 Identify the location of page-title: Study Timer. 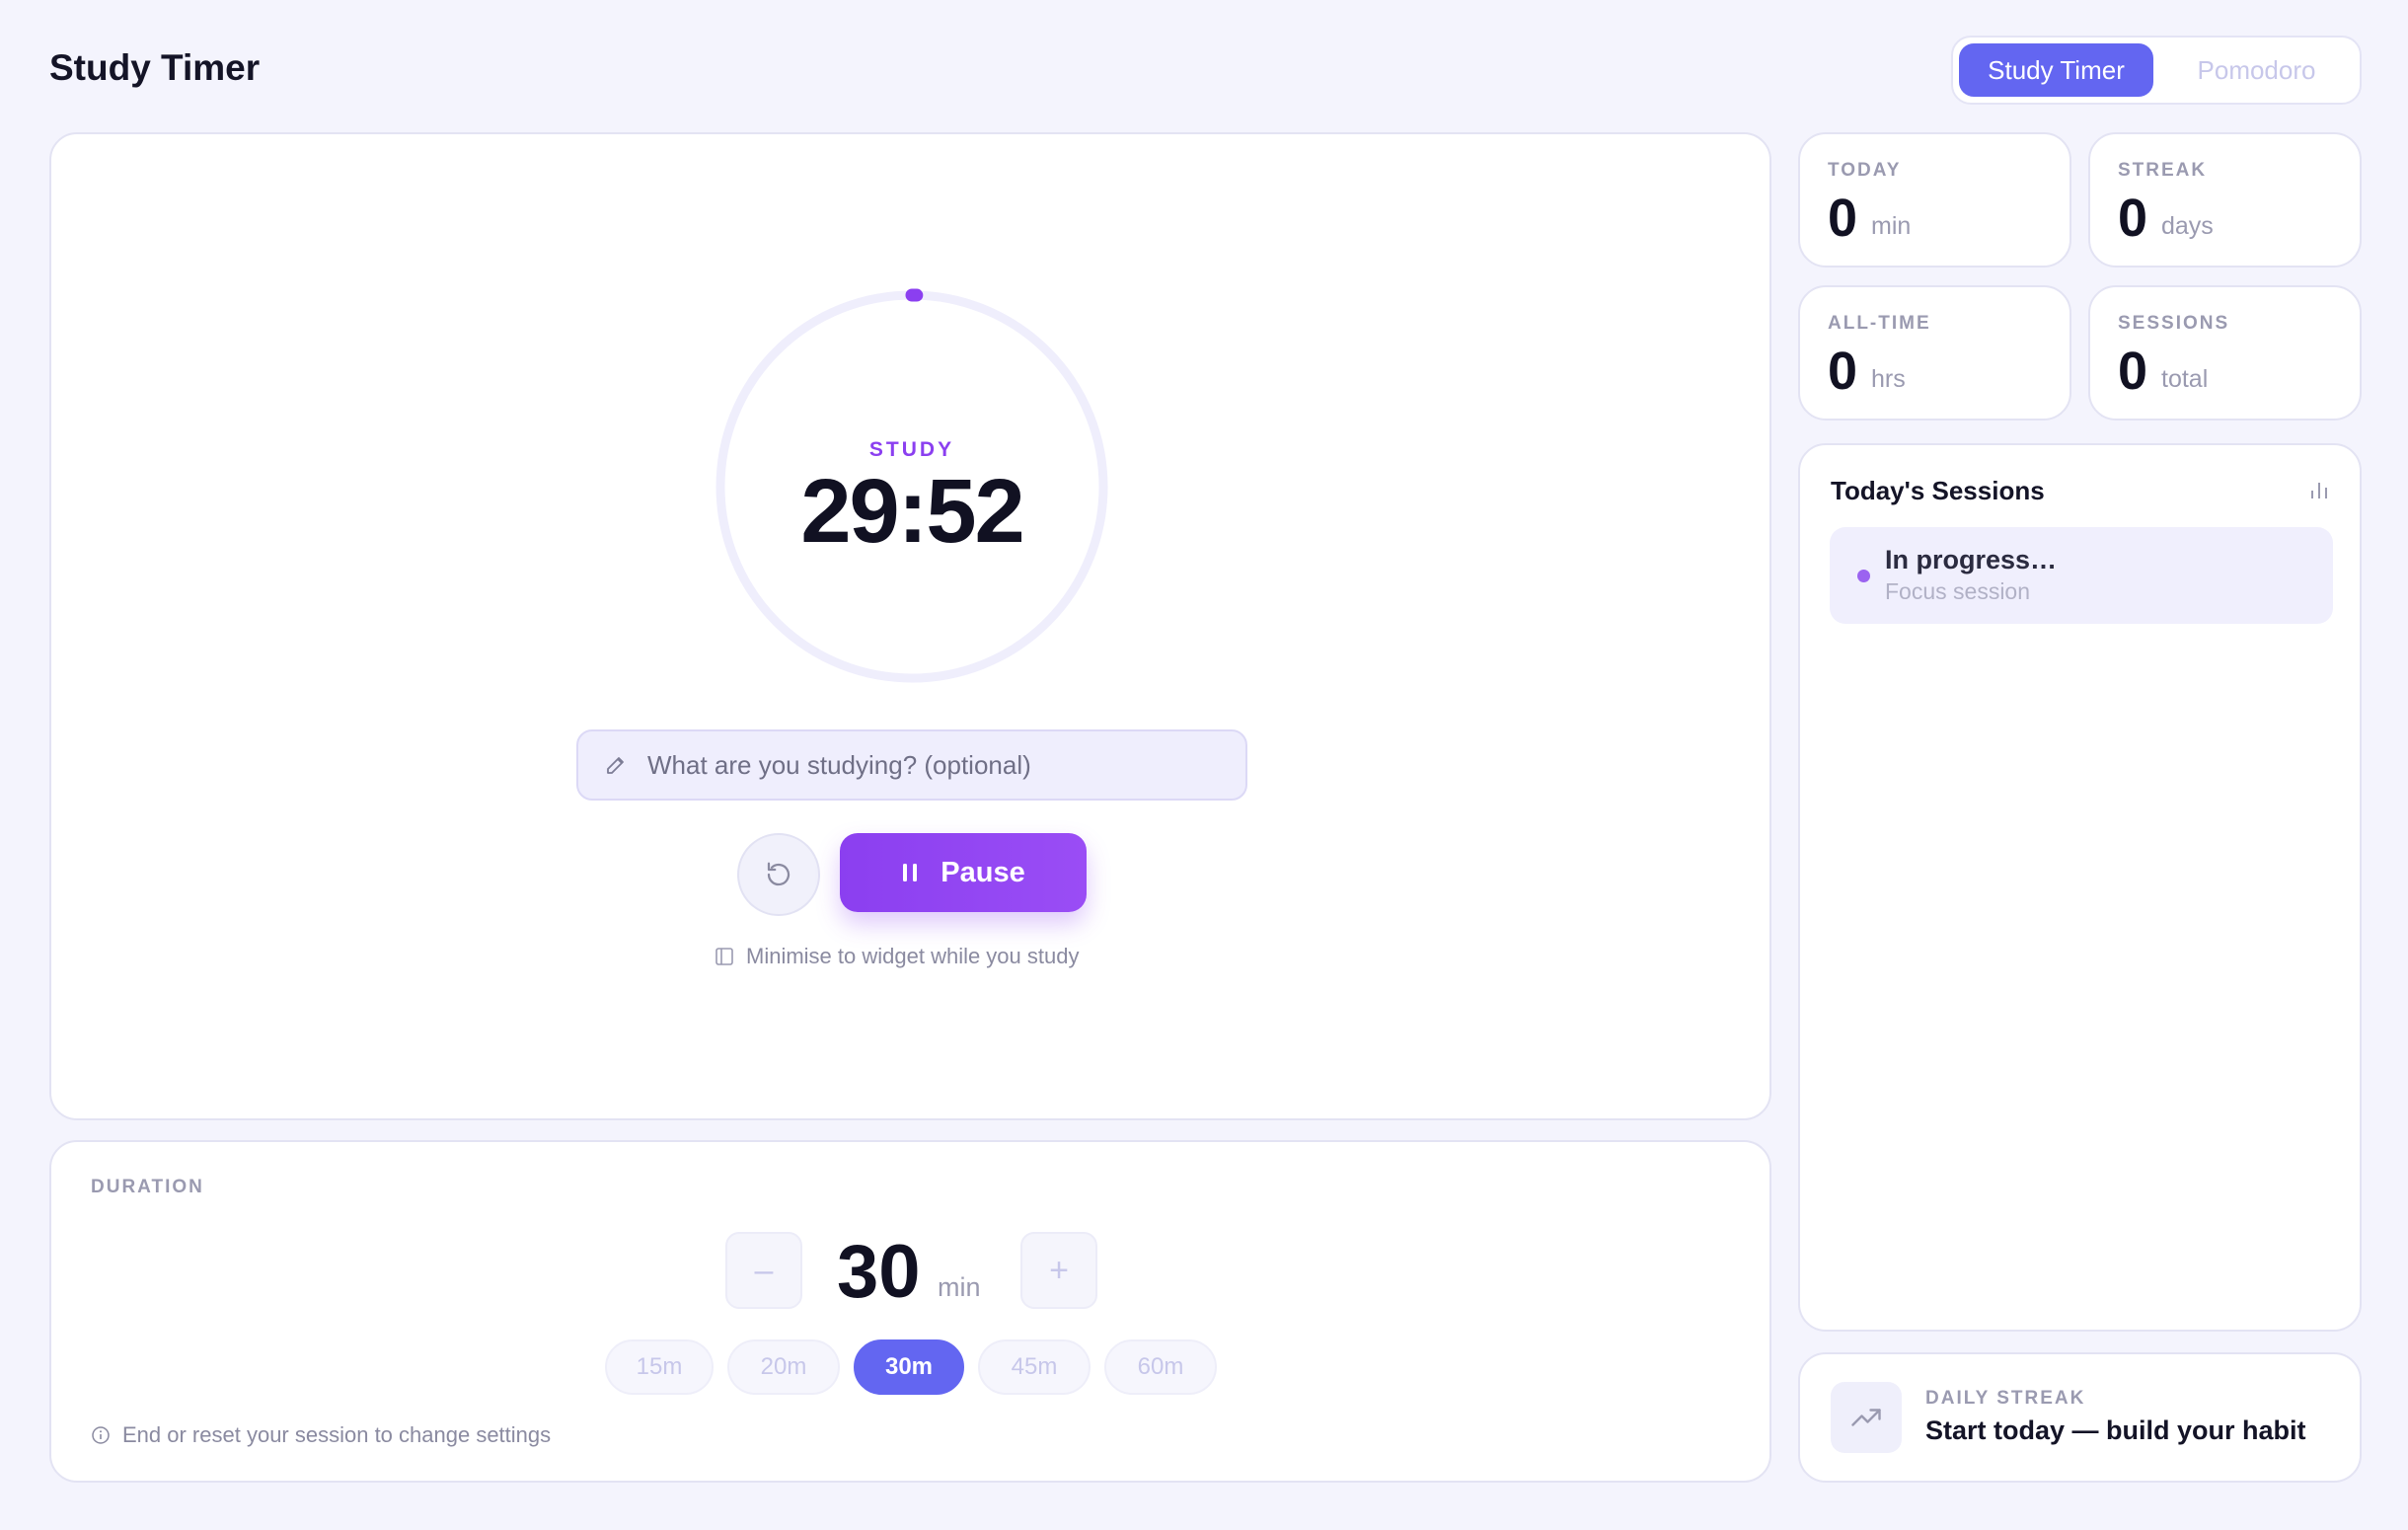
(155, 67).